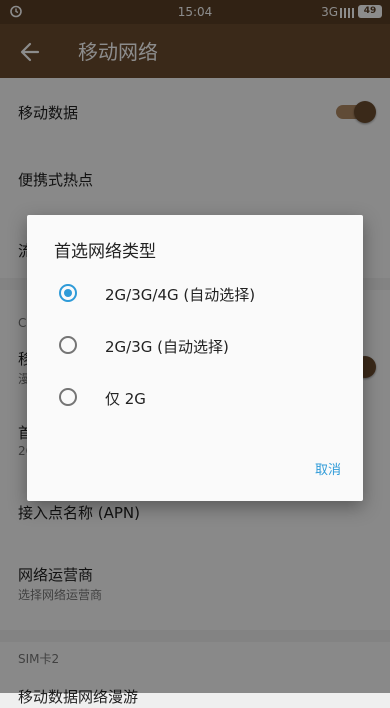 The image size is (390, 708). Describe the element at coordinates (167, 347) in the screenshot. I see `option-label: 2G/3G (自动选择)` at that location.